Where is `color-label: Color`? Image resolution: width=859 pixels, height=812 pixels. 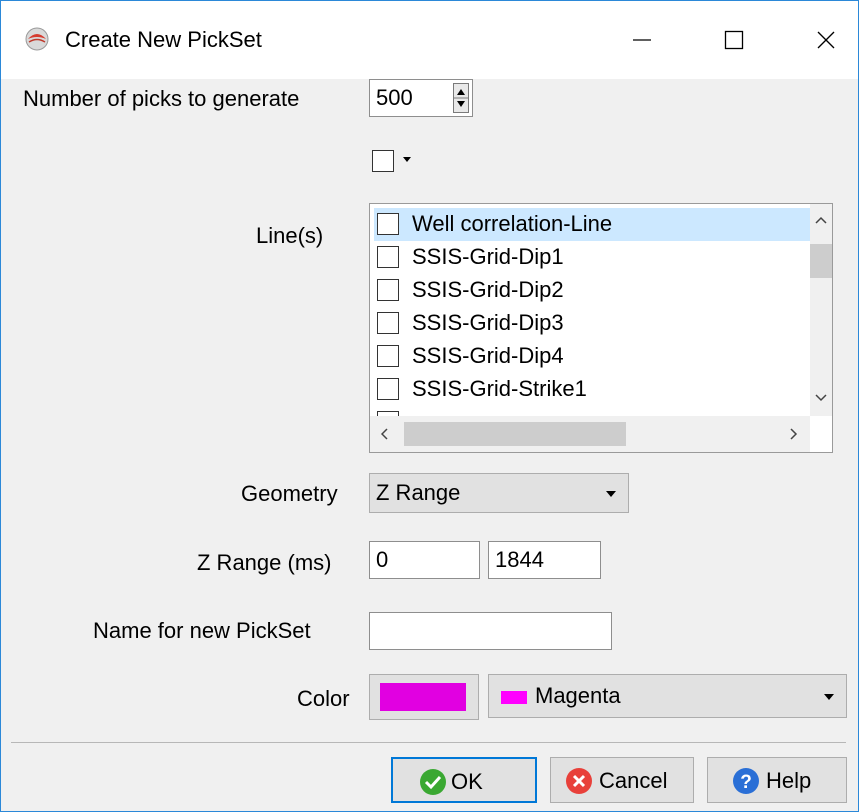
color-label: Color is located at coordinates (323, 698).